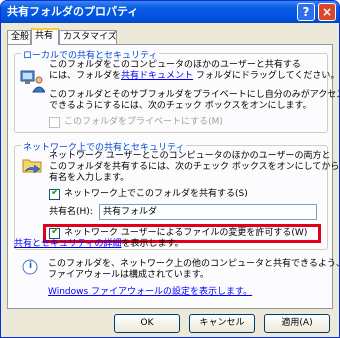 The height and width of the screenshot is (338, 340). Describe the element at coordinates (180, 106) in the screenshot. I see `private-desc-line2: できるようにするには、次のチェック ボックスをオンにします。` at that location.